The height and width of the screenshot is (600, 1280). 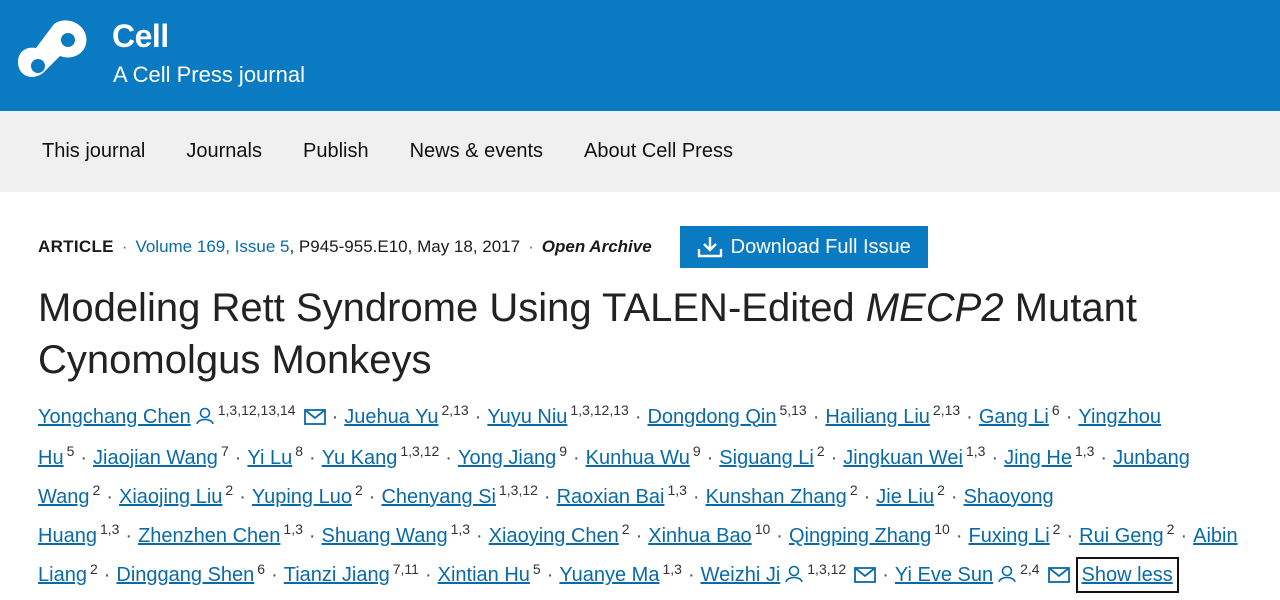 What do you see at coordinates (609, 575) in the screenshot?
I see `author-name-link: Yuanye Ma` at bounding box center [609, 575].